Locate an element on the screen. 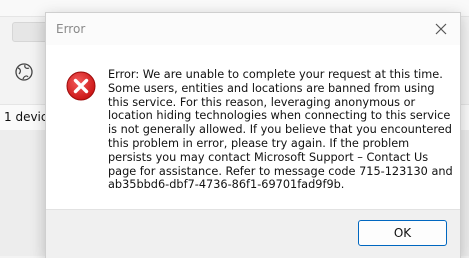 The height and width of the screenshot is (258, 469). close-icon is located at coordinates (441, 29).